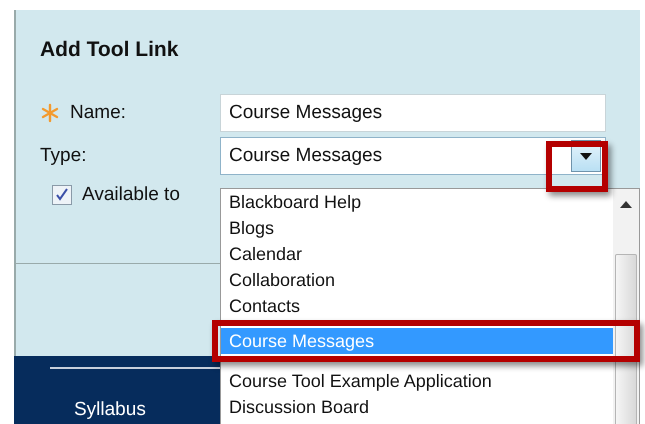 The image size is (645, 424). What do you see at coordinates (413, 113) in the screenshot?
I see `name-field: Course Messages` at bounding box center [413, 113].